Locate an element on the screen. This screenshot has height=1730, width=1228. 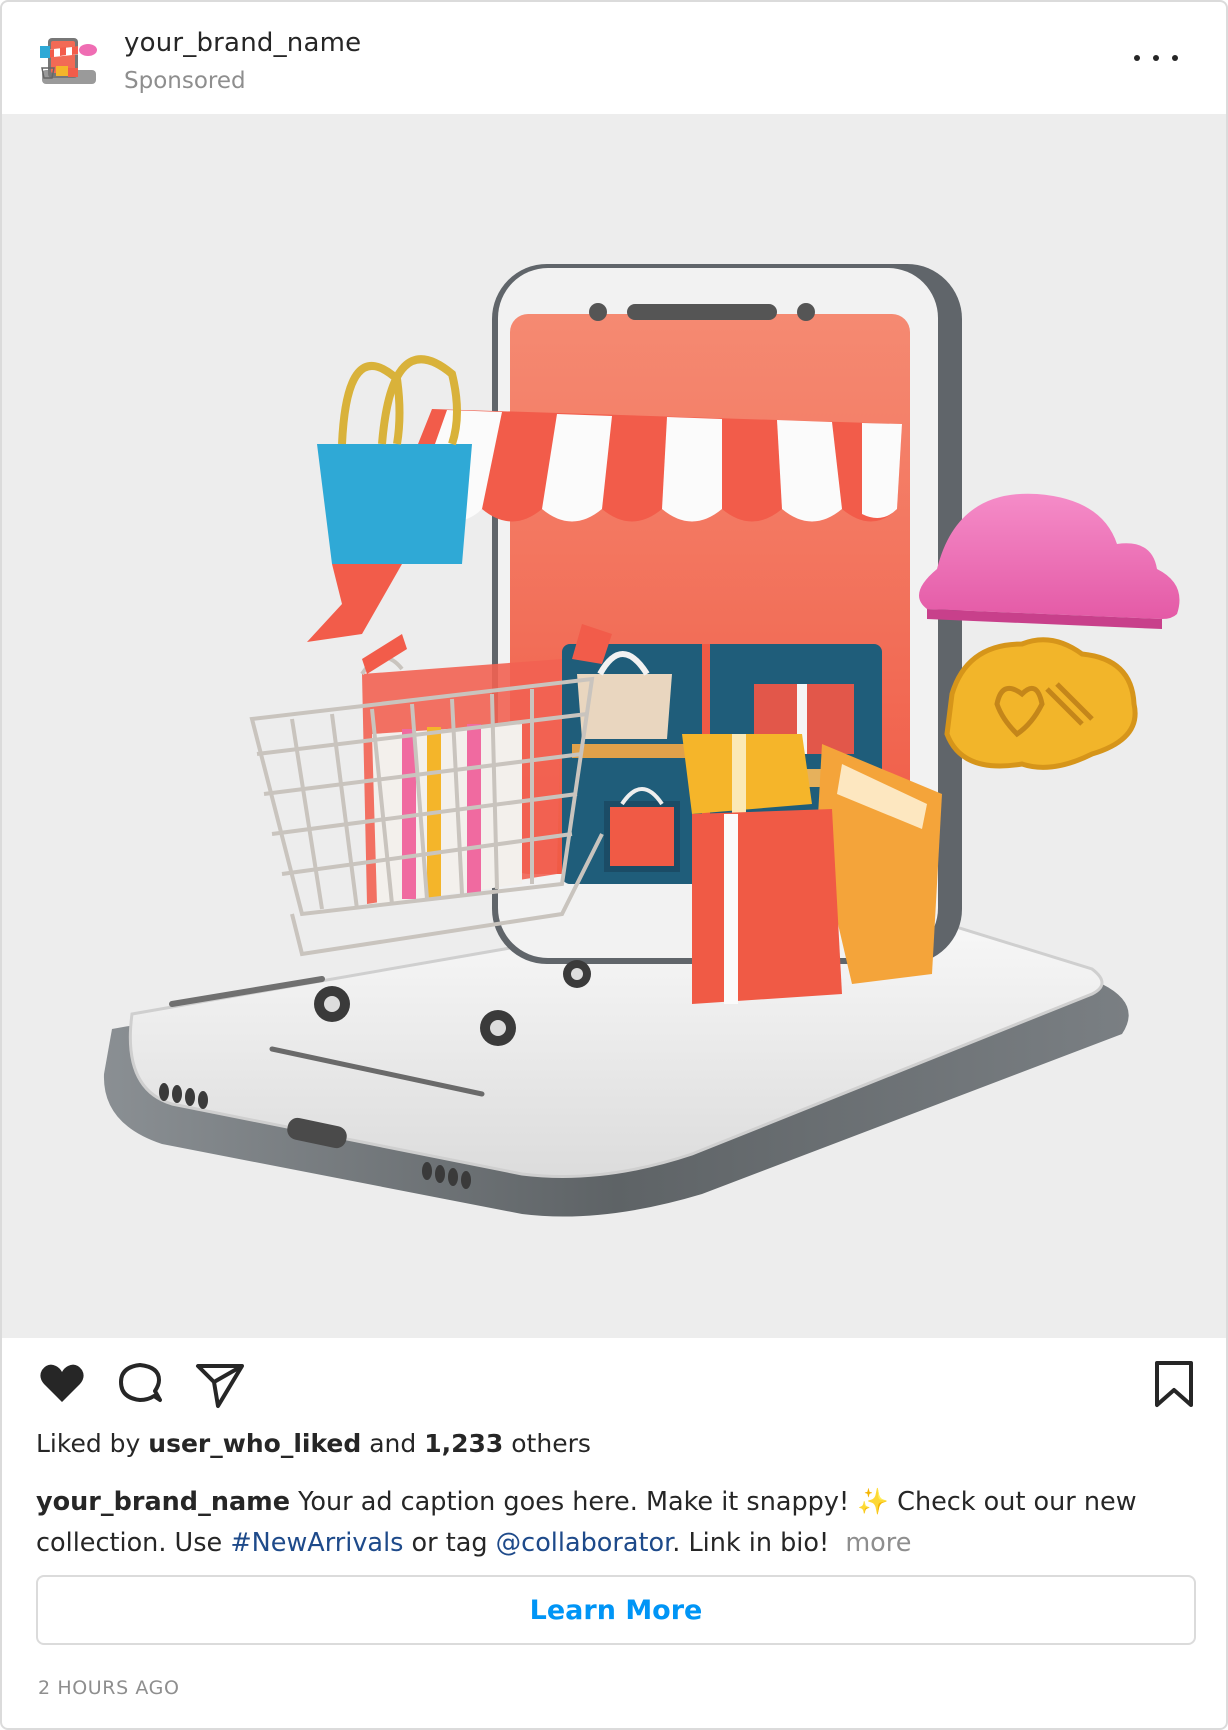
likes-prefix: Liked by is located at coordinates (88, 1443).